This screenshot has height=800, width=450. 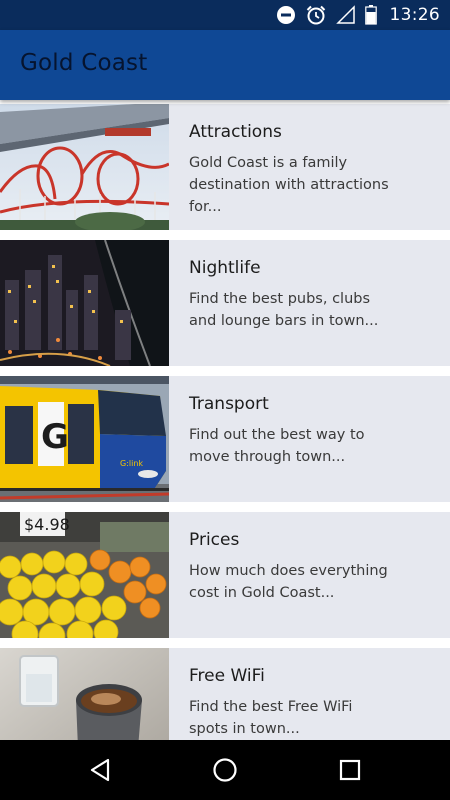 I want to click on item-title: Nightlife, so click(x=225, y=268).